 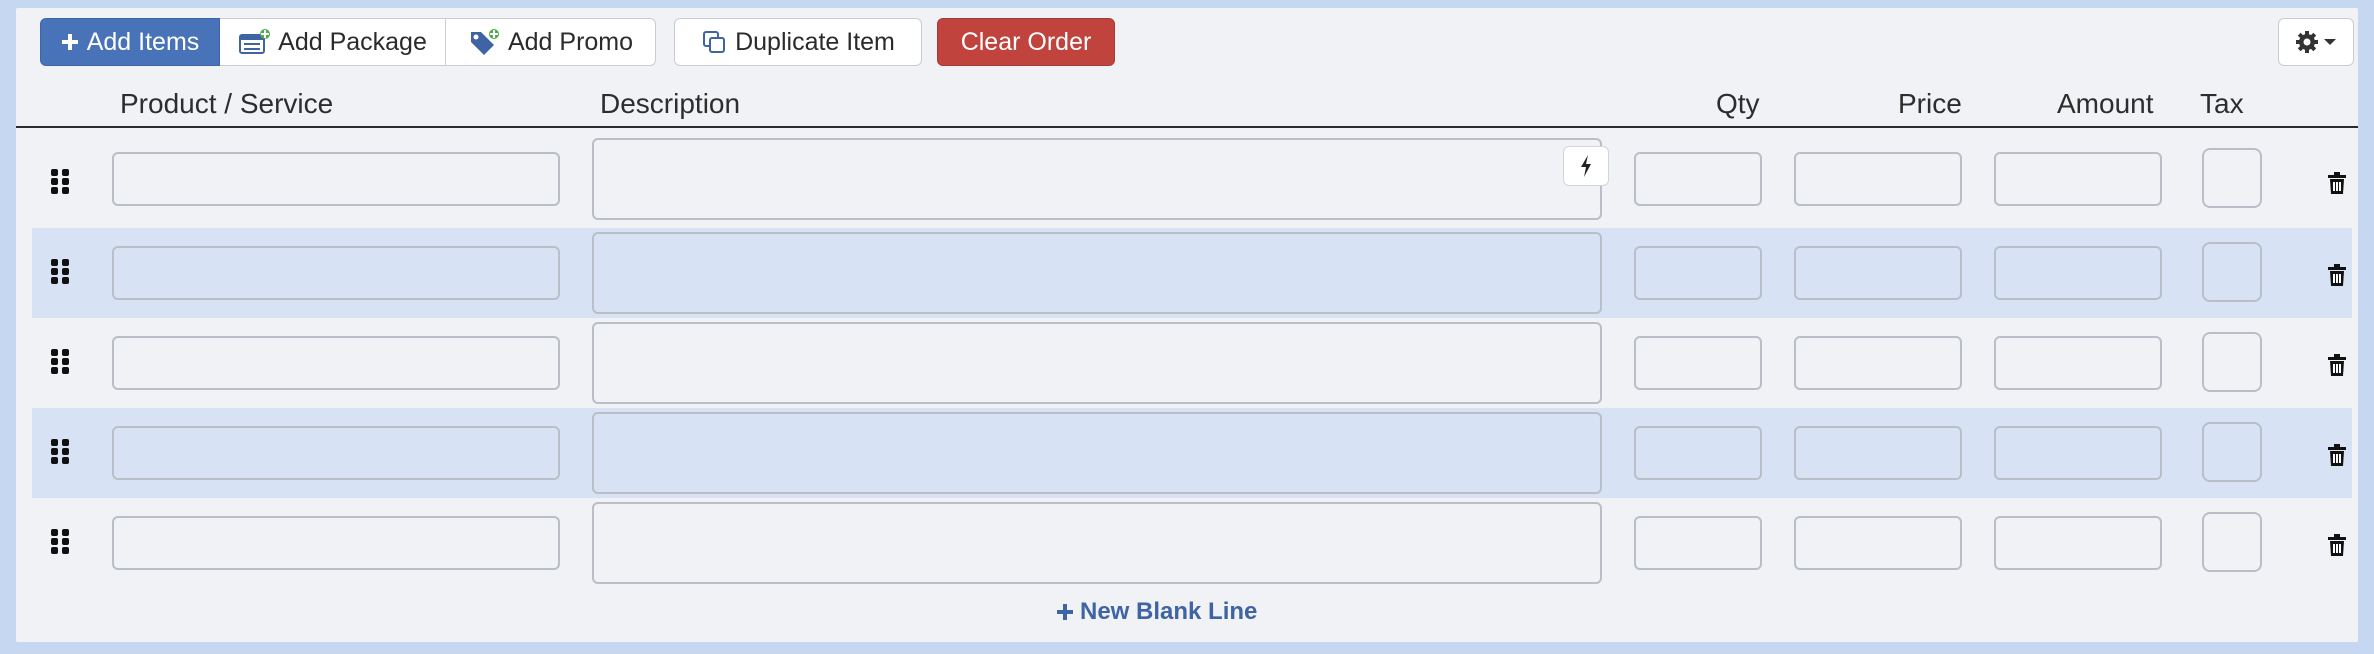 I want to click on new-blank-line-label: New Blank Line, so click(x=1169, y=611).